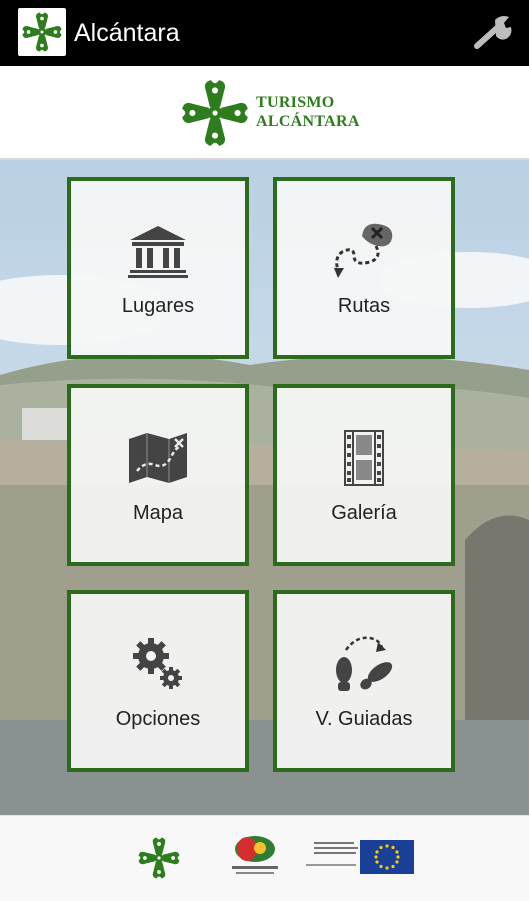 The height and width of the screenshot is (901, 529). I want to click on brand-header: TURISMO ALCÁNTARA, so click(264, 113).